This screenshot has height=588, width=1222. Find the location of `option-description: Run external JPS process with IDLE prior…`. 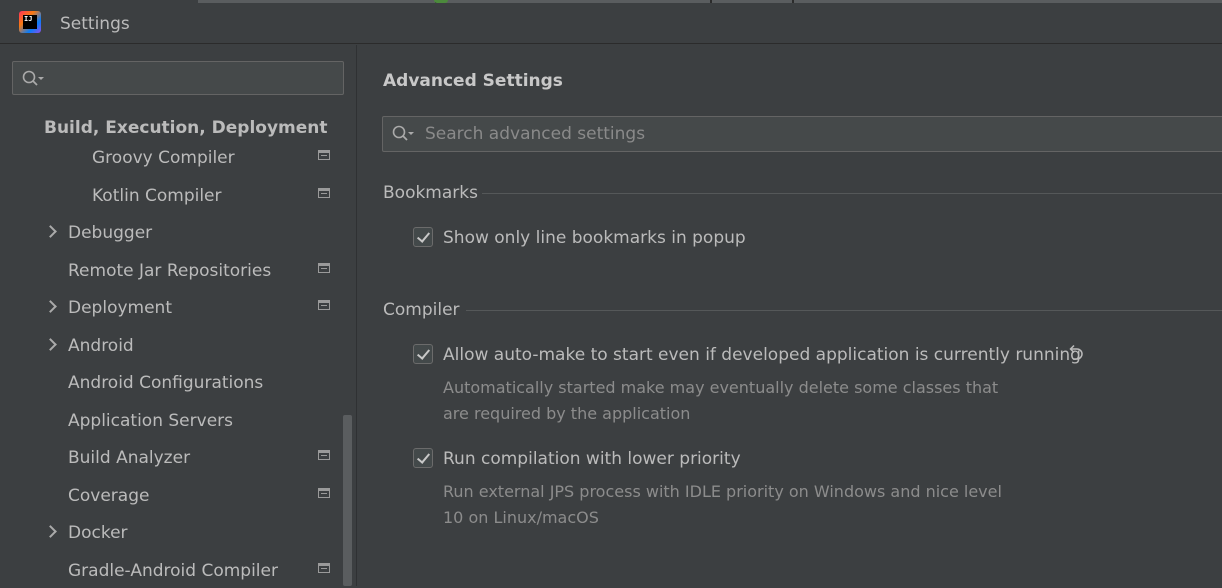

option-description: Run external JPS process with IDLE prior… is located at coordinates (738, 505).